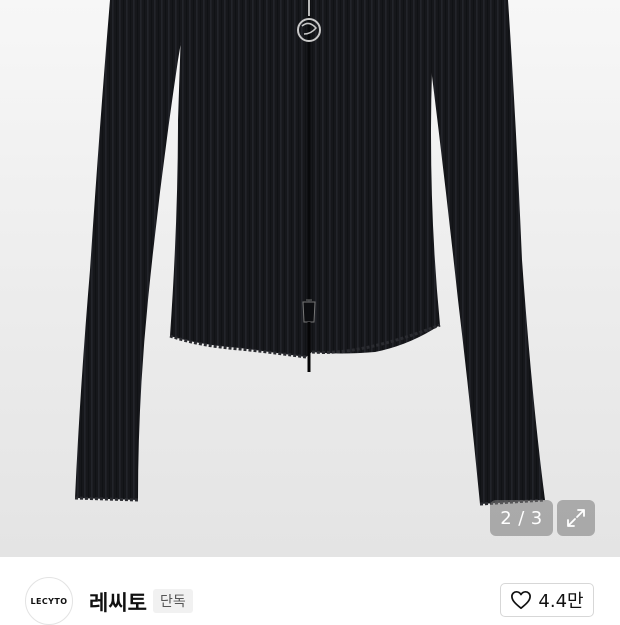 The height and width of the screenshot is (625, 620). What do you see at coordinates (521, 600) in the screenshot?
I see `heart-outline-icon` at bounding box center [521, 600].